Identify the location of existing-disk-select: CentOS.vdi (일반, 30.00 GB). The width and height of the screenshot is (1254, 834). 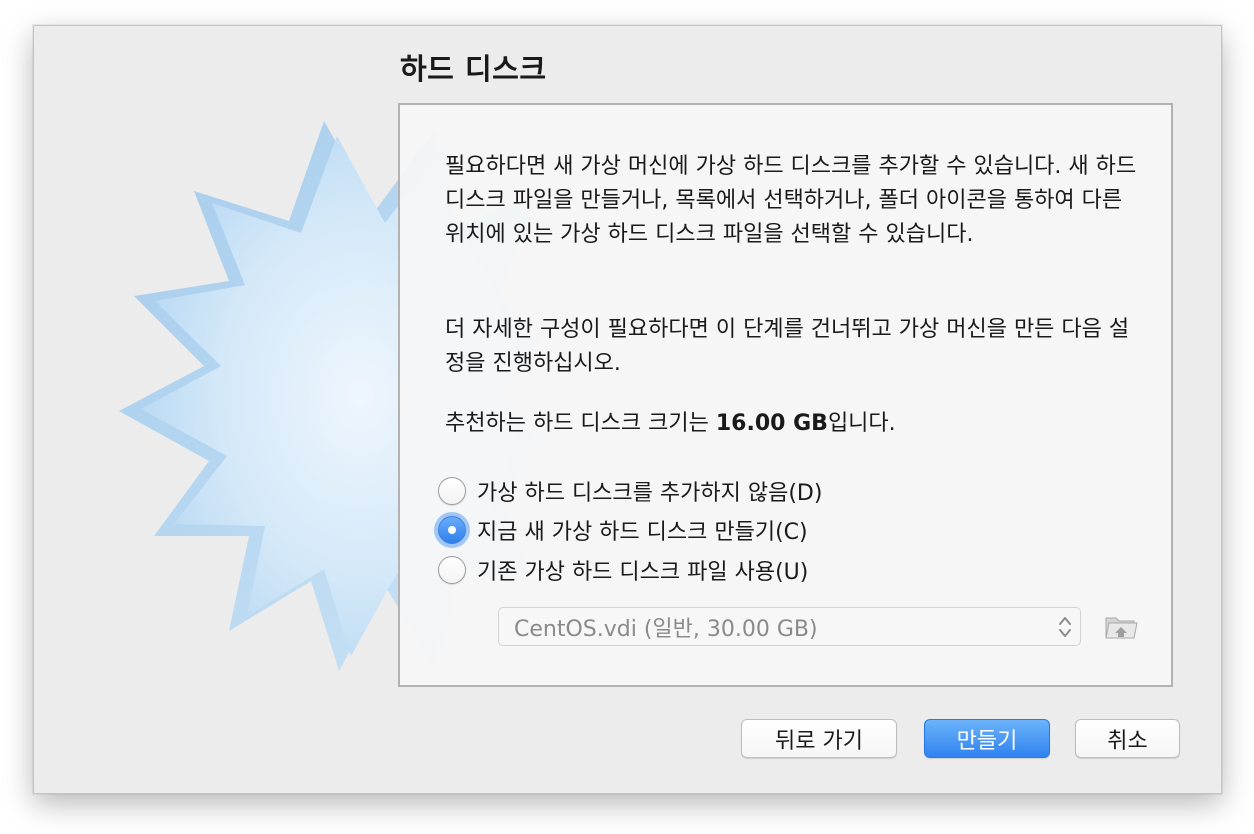
(789, 626).